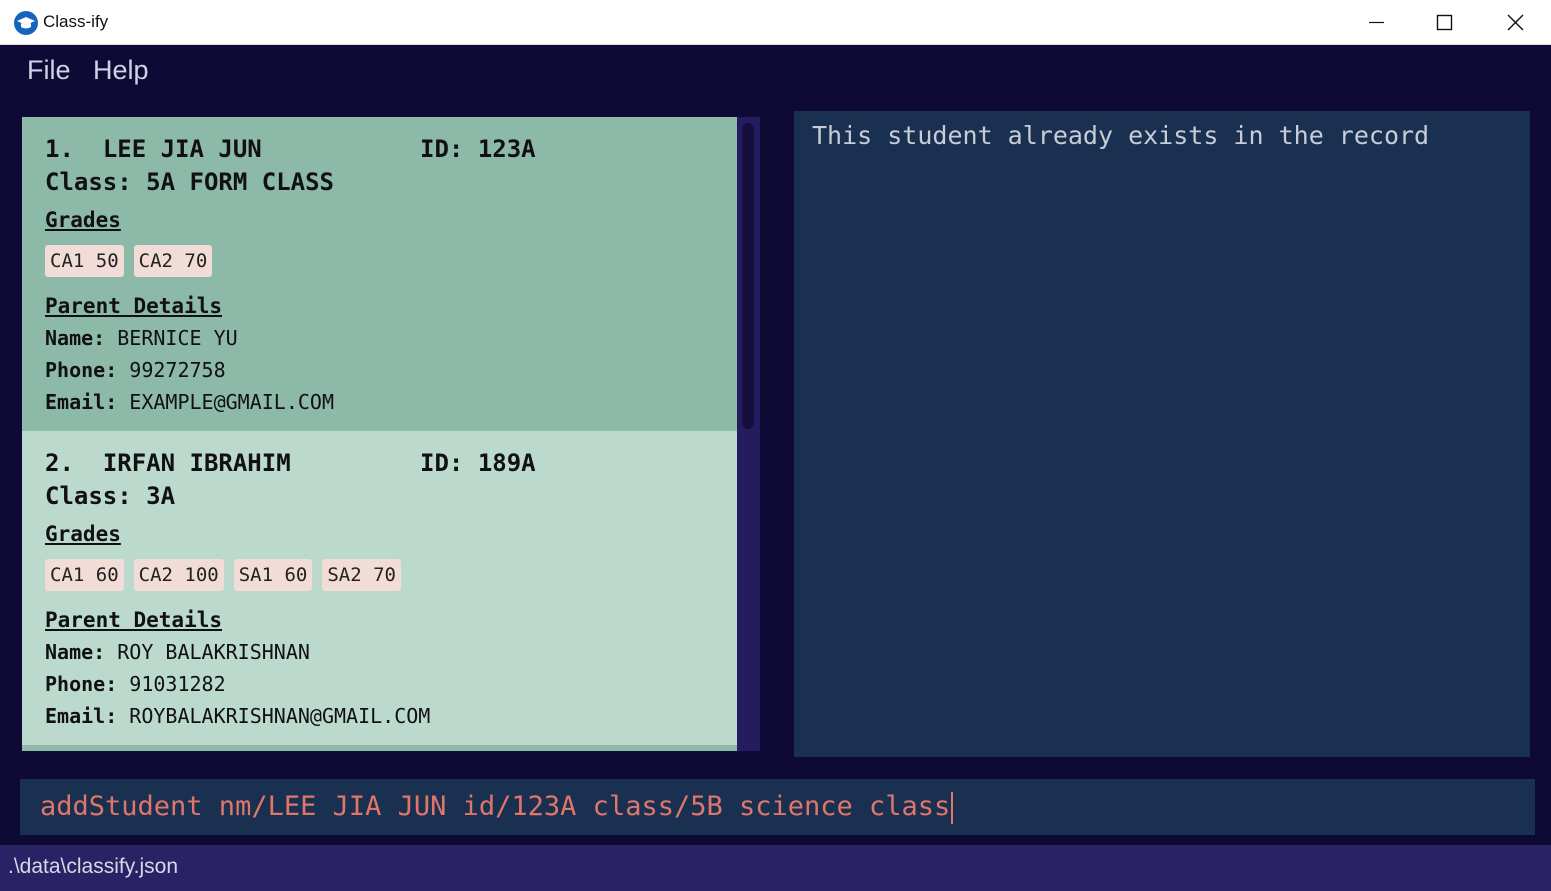  What do you see at coordinates (161, 496) in the screenshot?
I see `student-class: 3A` at bounding box center [161, 496].